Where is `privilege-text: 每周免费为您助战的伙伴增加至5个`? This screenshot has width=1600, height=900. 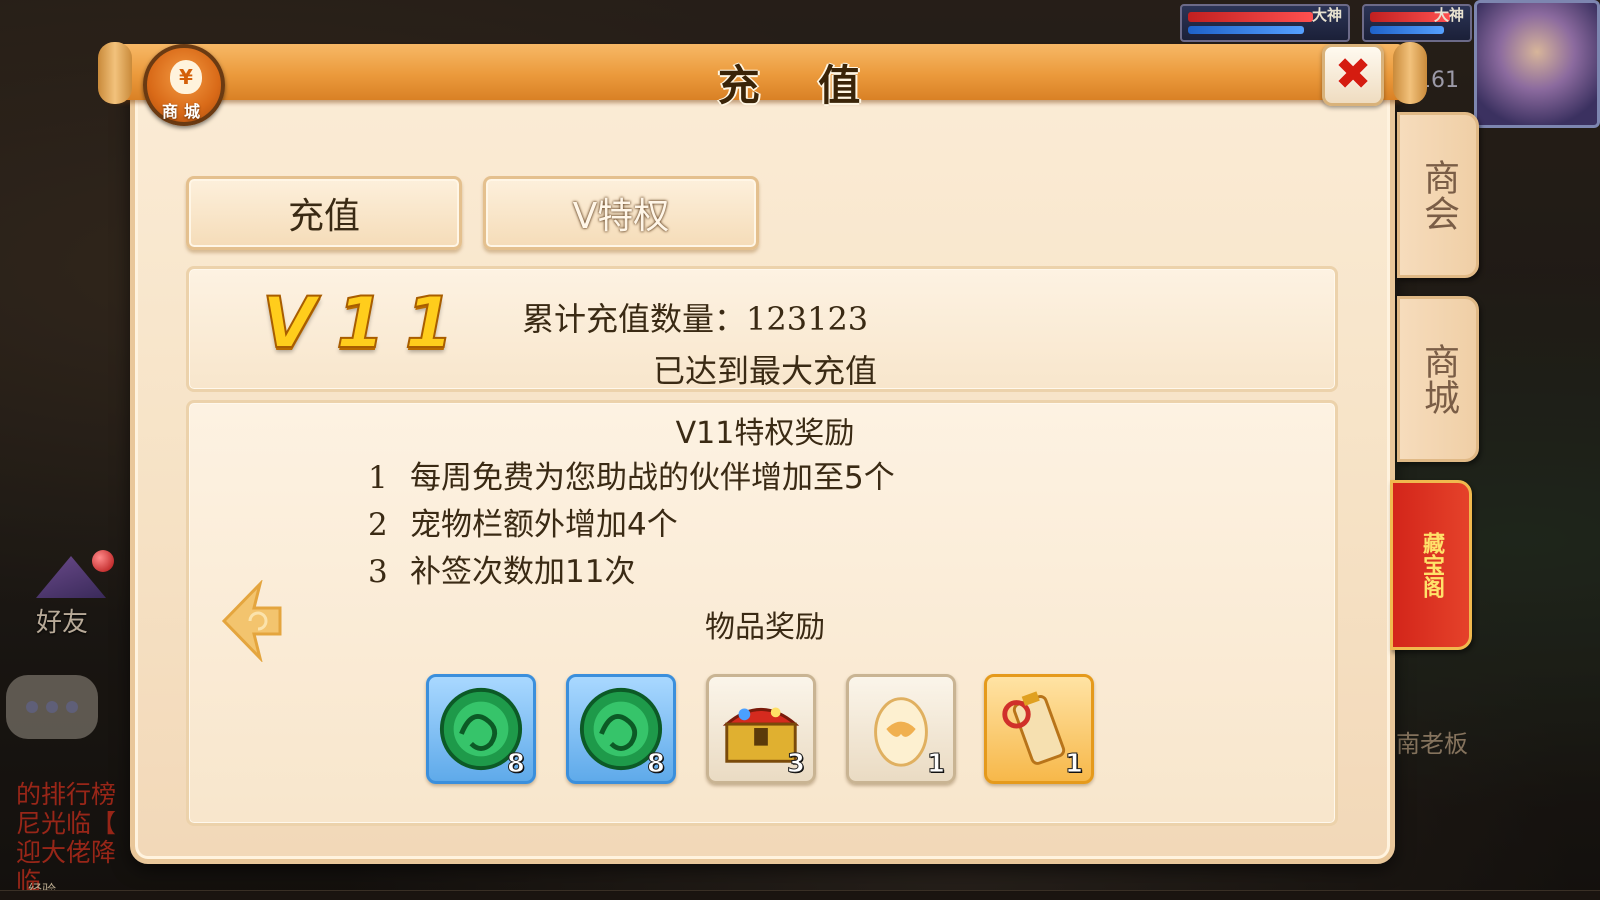 privilege-text: 每周免费为您助战的伙伴增加至5个 is located at coordinates (652, 478).